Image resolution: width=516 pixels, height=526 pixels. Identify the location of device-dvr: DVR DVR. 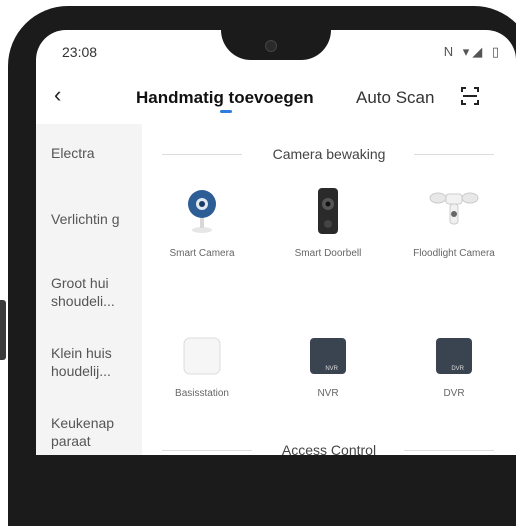
(454, 368).